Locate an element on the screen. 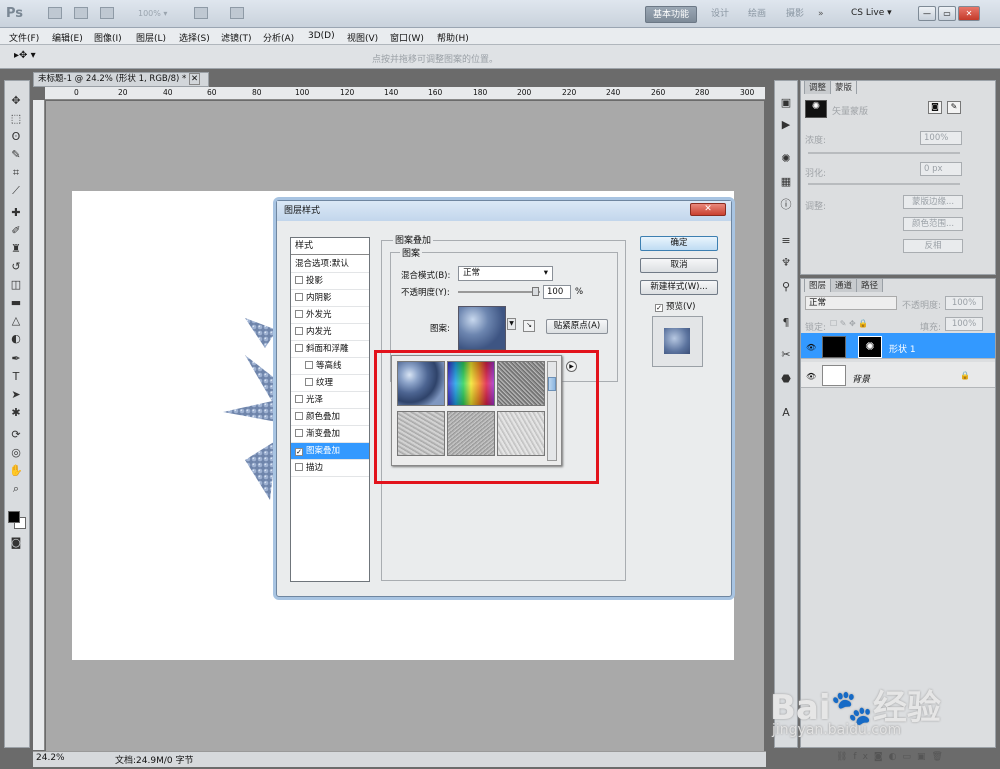 The image size is (1000, 769). actions-panel-icon: ▶ is located at coordinates (786, 124).